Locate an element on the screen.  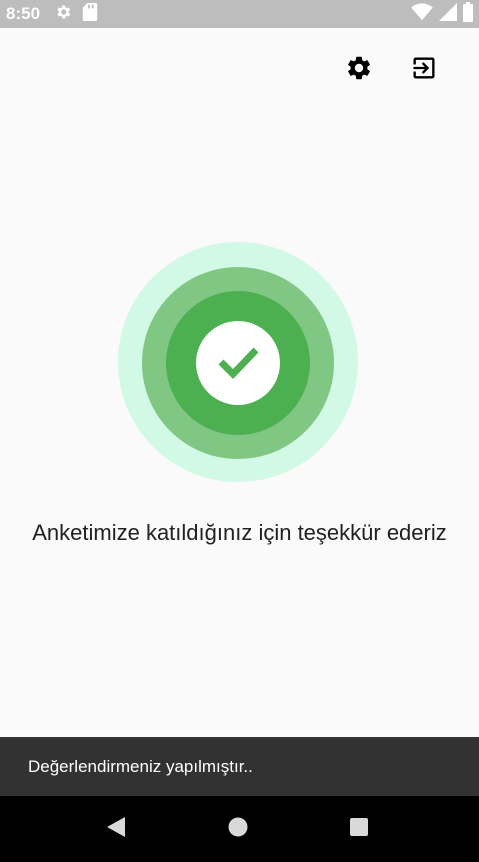
logout-button is located at coordinates (424, 70).